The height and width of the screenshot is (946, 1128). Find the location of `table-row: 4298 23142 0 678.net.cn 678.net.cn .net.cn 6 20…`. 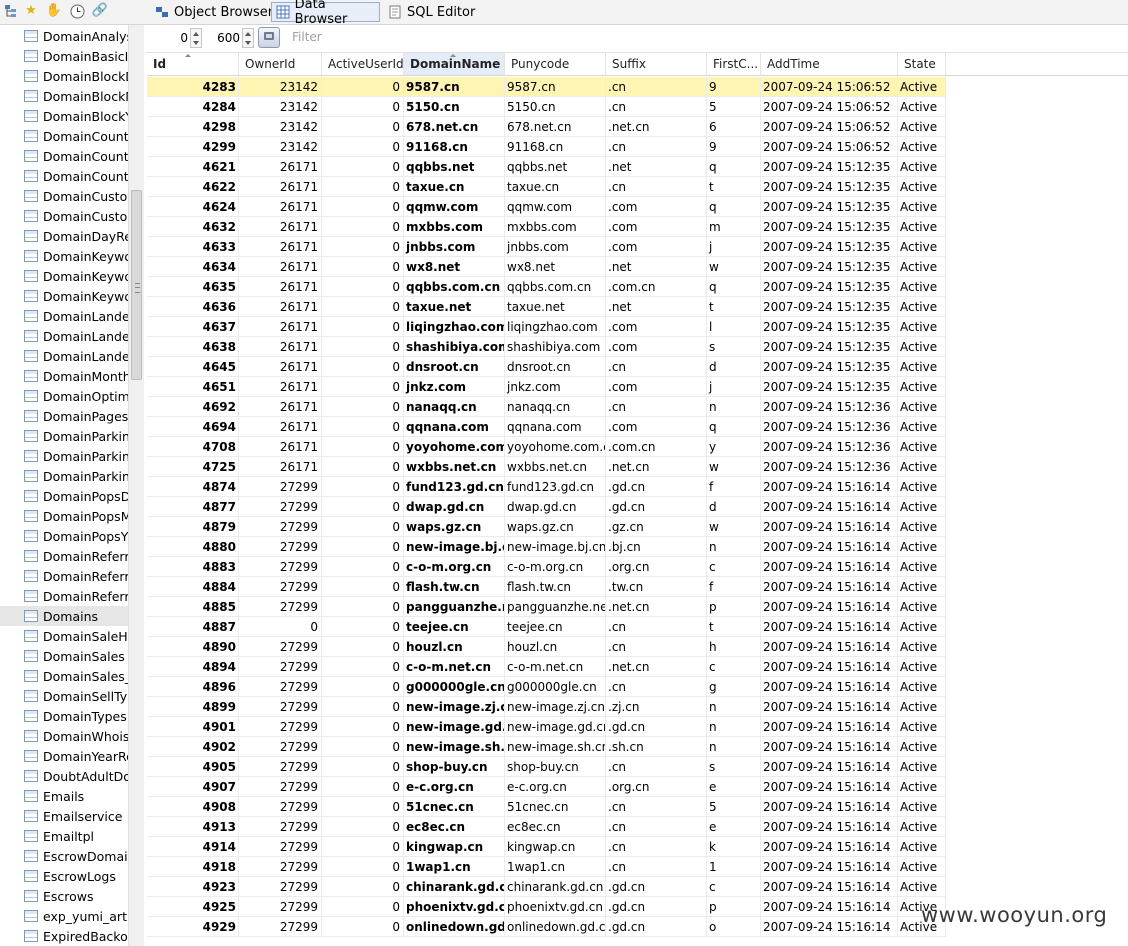

table-row: 4298 23142 0 678.net.cn 678.net.cn .net.cn 6 20… is located at coordinates (546, 127).